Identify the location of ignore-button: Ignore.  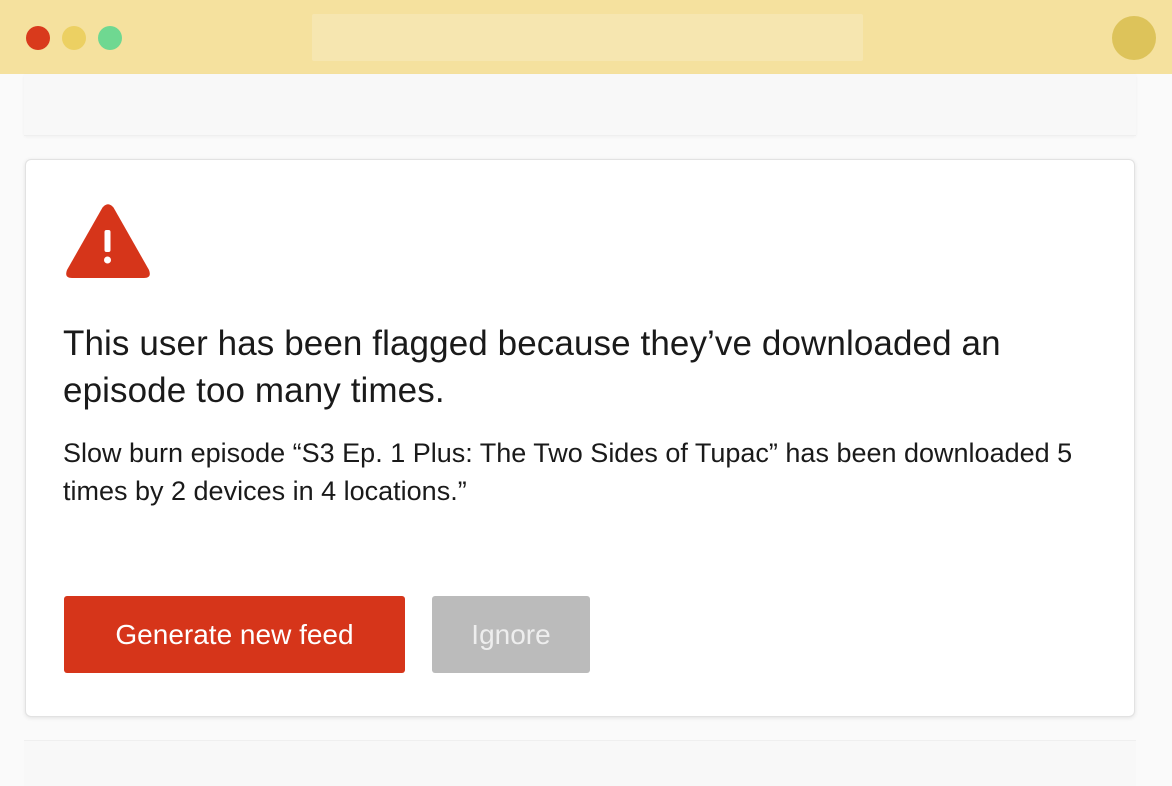
(511, 634).